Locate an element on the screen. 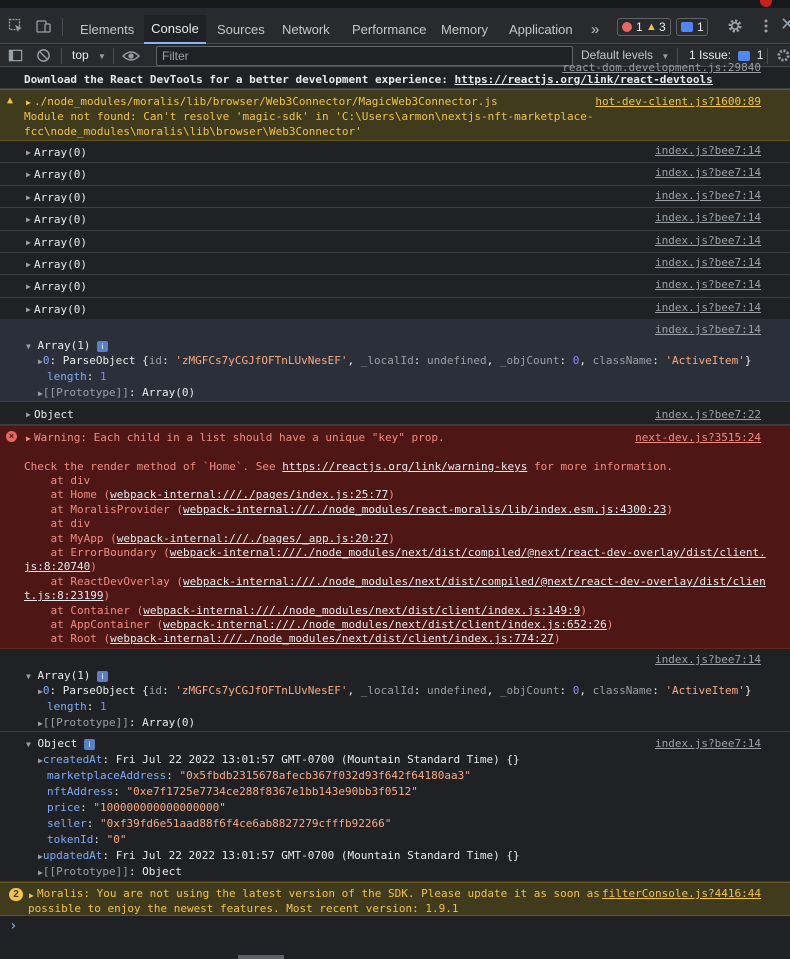 Image resolution: width=790 pixels, height=959 pixels. source-link: filterConsole.js?4416:44 is located at coordinates (681, 893).